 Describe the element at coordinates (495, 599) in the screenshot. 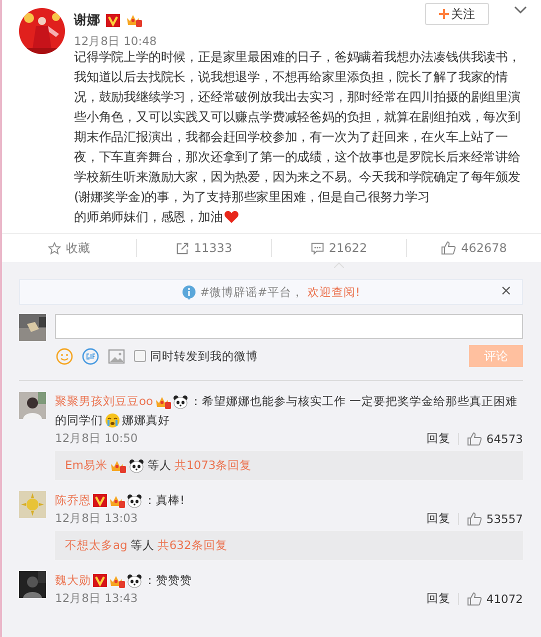

I see `like-button: 41072` at that location.